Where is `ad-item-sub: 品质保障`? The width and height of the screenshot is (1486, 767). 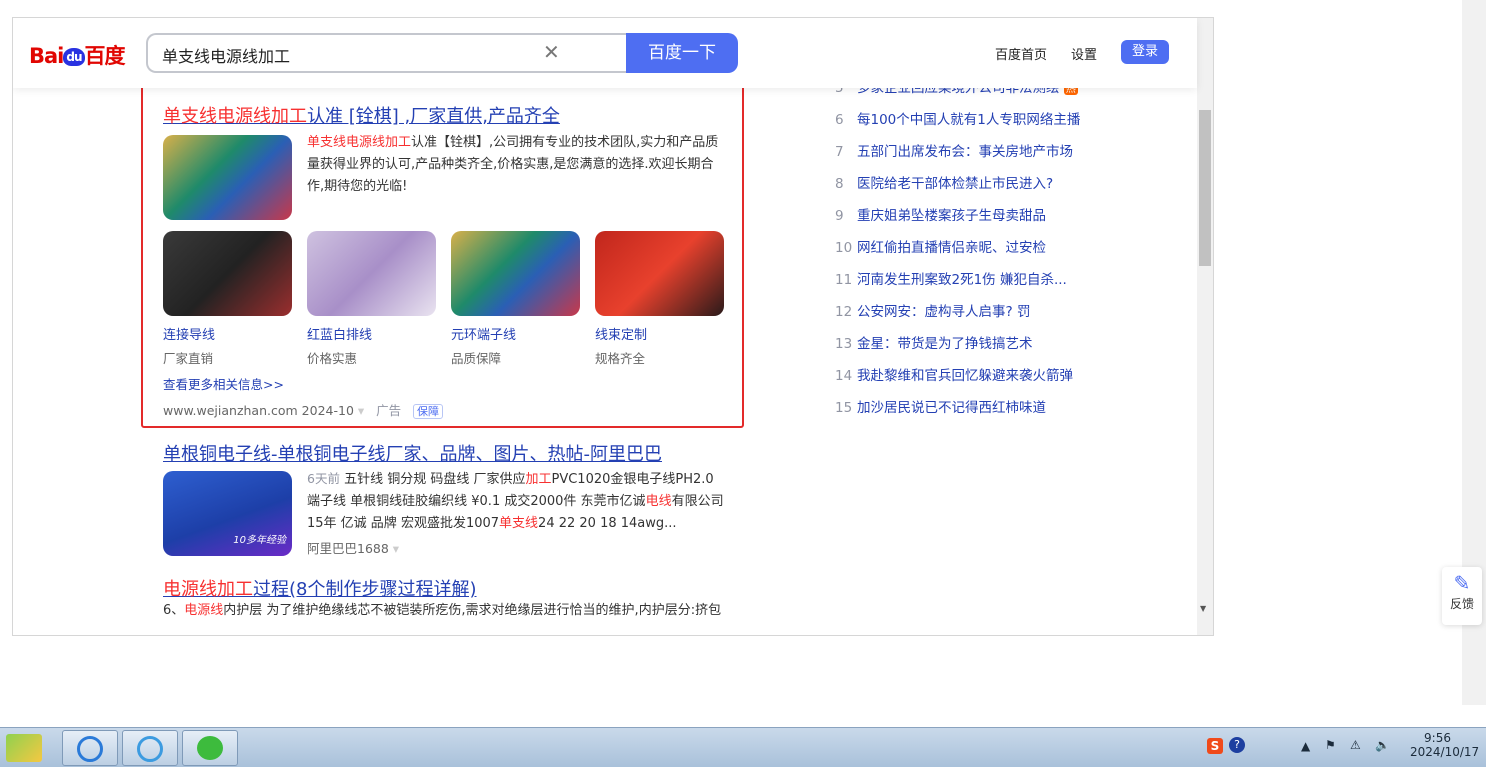 ad-item-sub: 品质保障 is located at coordinates (476, 358).